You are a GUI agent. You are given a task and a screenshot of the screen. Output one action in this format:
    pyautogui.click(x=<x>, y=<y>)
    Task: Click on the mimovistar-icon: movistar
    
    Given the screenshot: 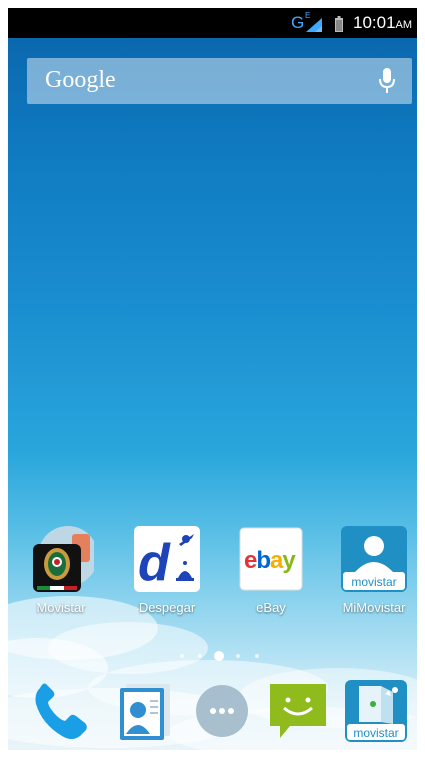 What is the action you would take?
    pyautogui.click(x=374, y=559)
    